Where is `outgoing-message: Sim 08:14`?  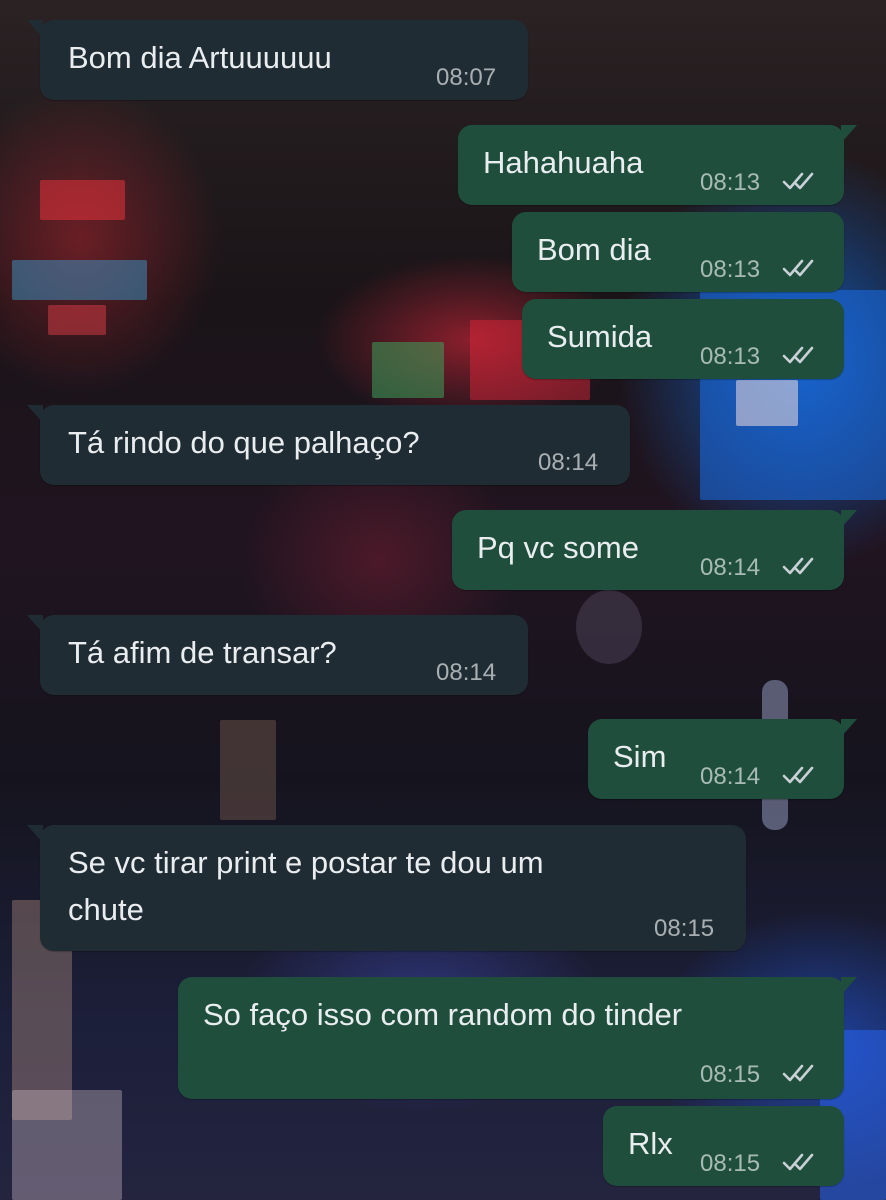
outgoing-message: Sim 08:14 is located at coordinates (722, 759).